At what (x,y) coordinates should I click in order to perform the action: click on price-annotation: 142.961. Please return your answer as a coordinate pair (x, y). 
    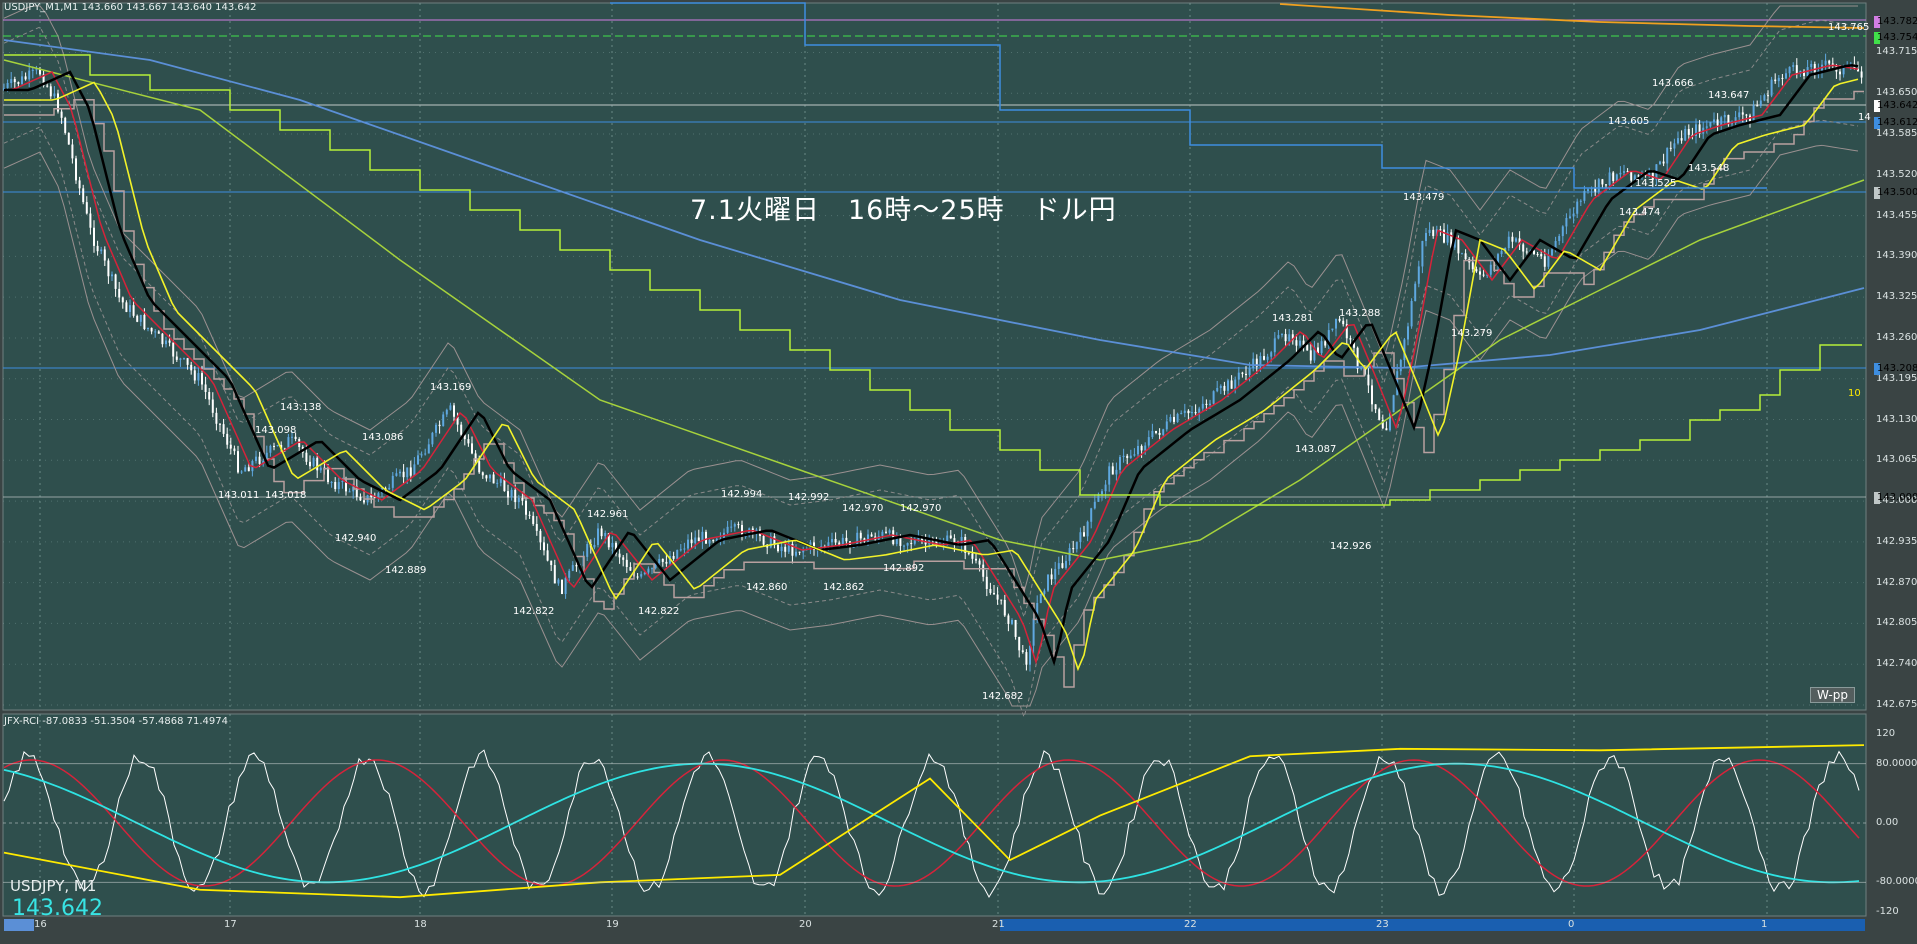
    Looking at the image, I should click on (608, 514).